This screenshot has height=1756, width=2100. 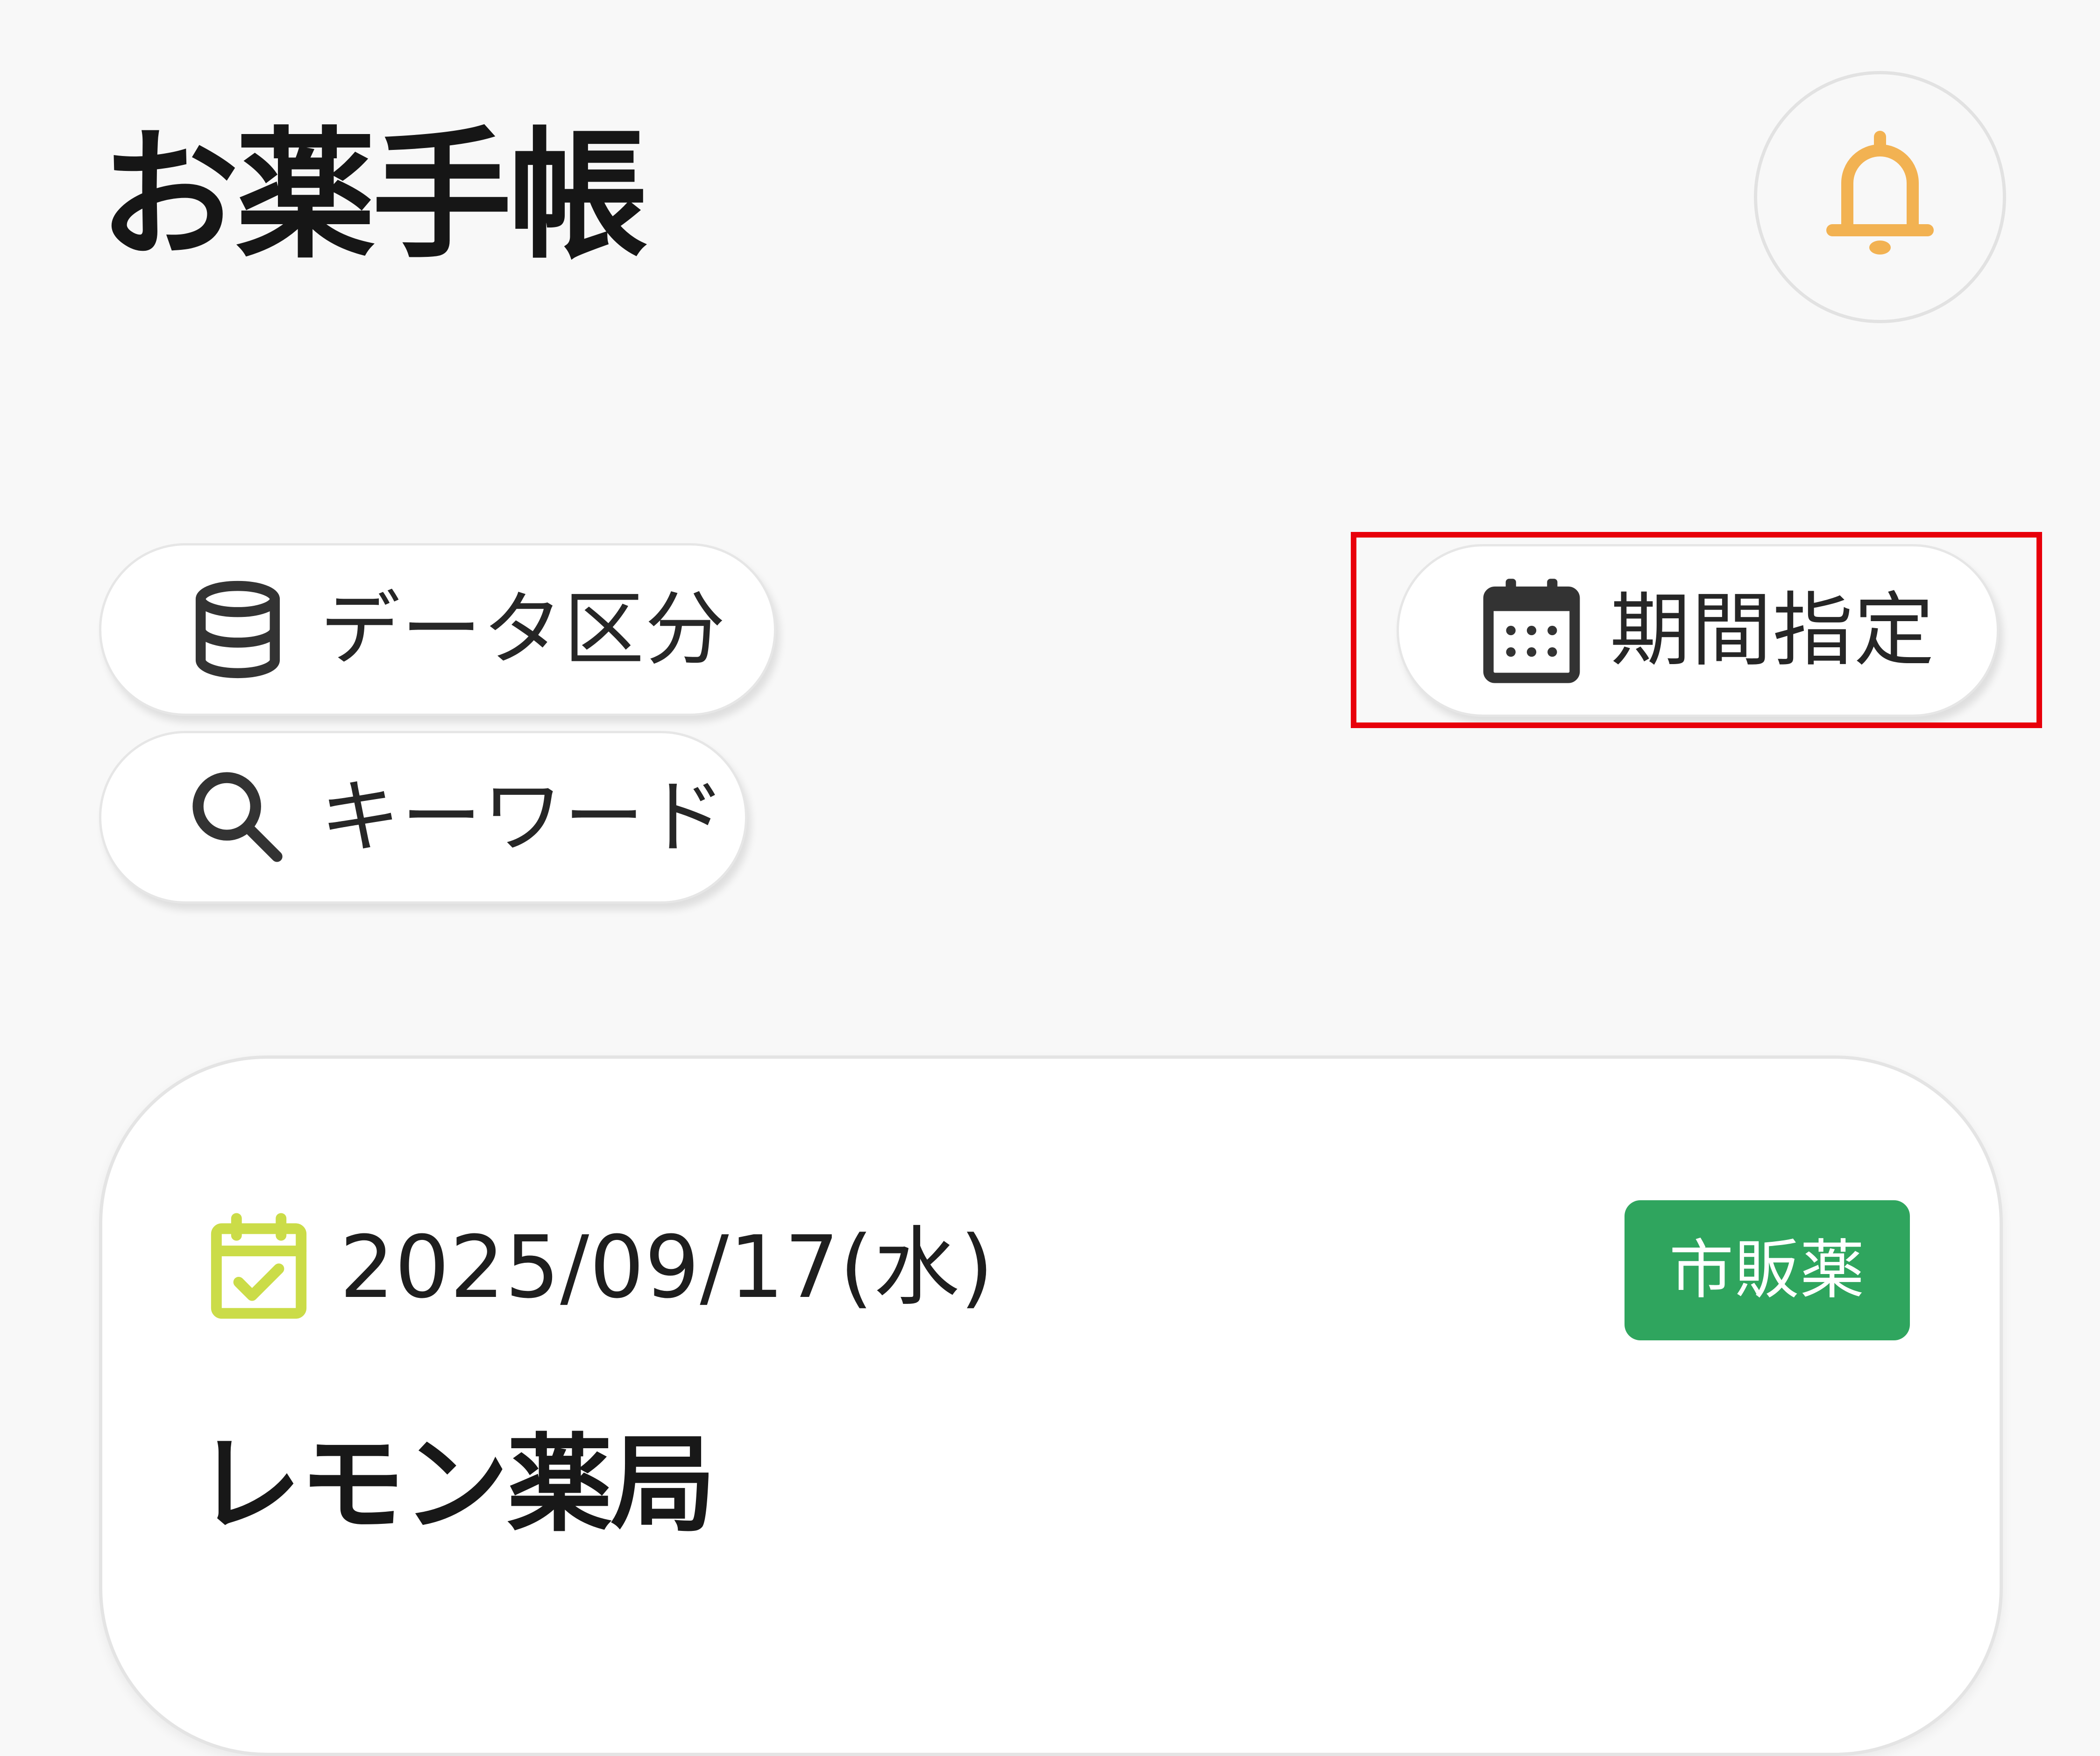 I want to click on notification-button, so click(x=1880, y=197).